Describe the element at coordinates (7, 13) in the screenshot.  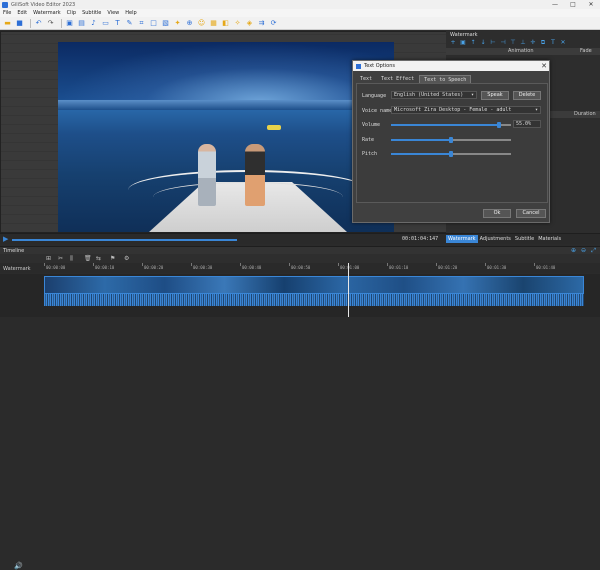
I see `menu-file: File` at that location.